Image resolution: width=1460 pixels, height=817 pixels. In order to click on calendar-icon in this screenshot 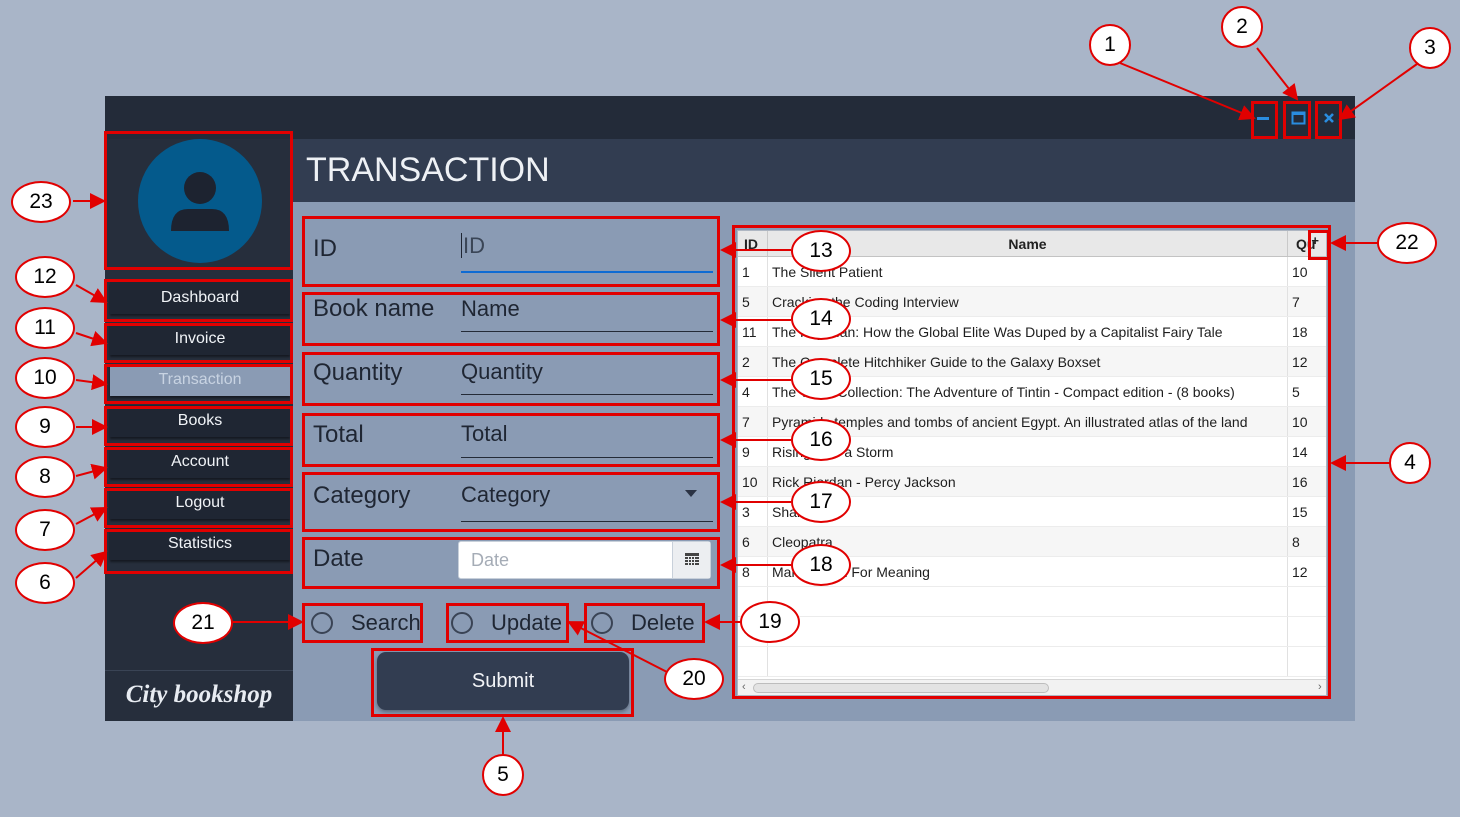, I will do `click(691, 559)`.